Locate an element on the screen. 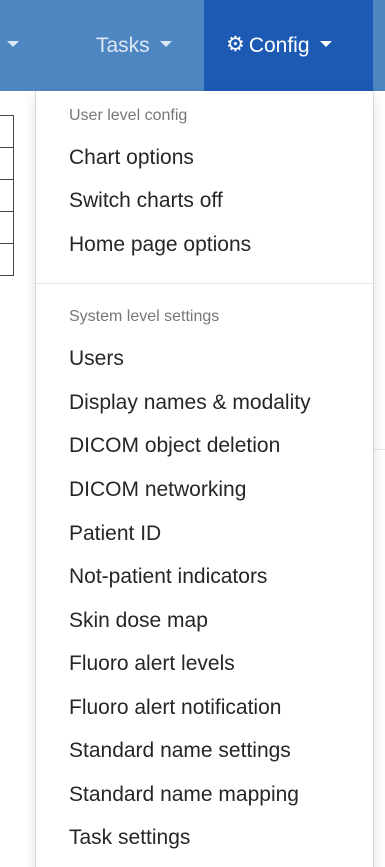  menu-item-dicom-object-deletion: DICOM object deletion is located at coordinates (204, 446).